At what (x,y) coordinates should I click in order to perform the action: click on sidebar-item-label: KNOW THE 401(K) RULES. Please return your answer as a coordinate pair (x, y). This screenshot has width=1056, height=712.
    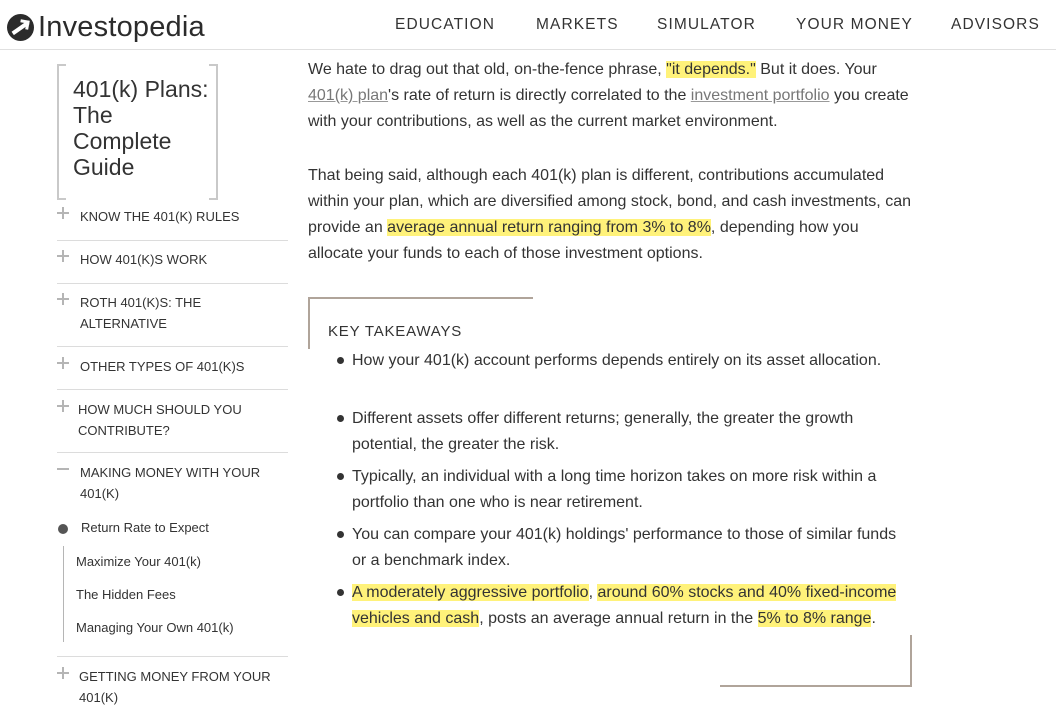
    Looking at the image, I should click on (160, 216).